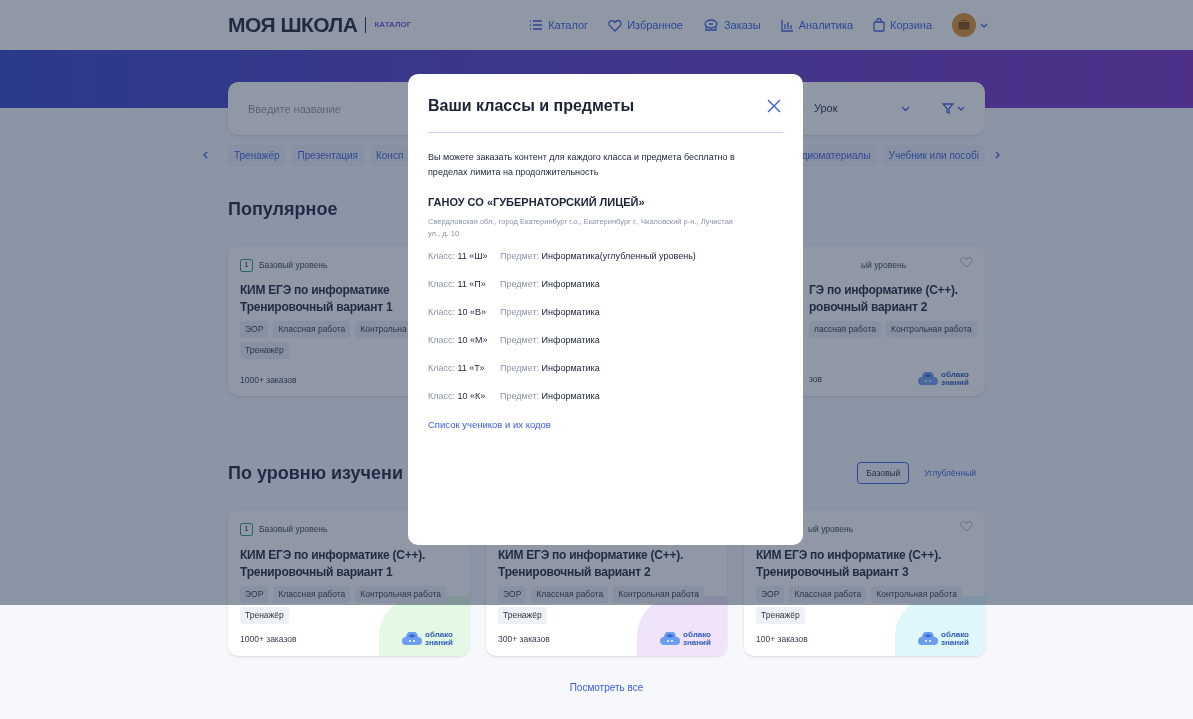  What do you see at coordinates (574, 572) in the screenshot?
I see `card-title: Тренировочный вариант 2` at bounding box center [574, 572].